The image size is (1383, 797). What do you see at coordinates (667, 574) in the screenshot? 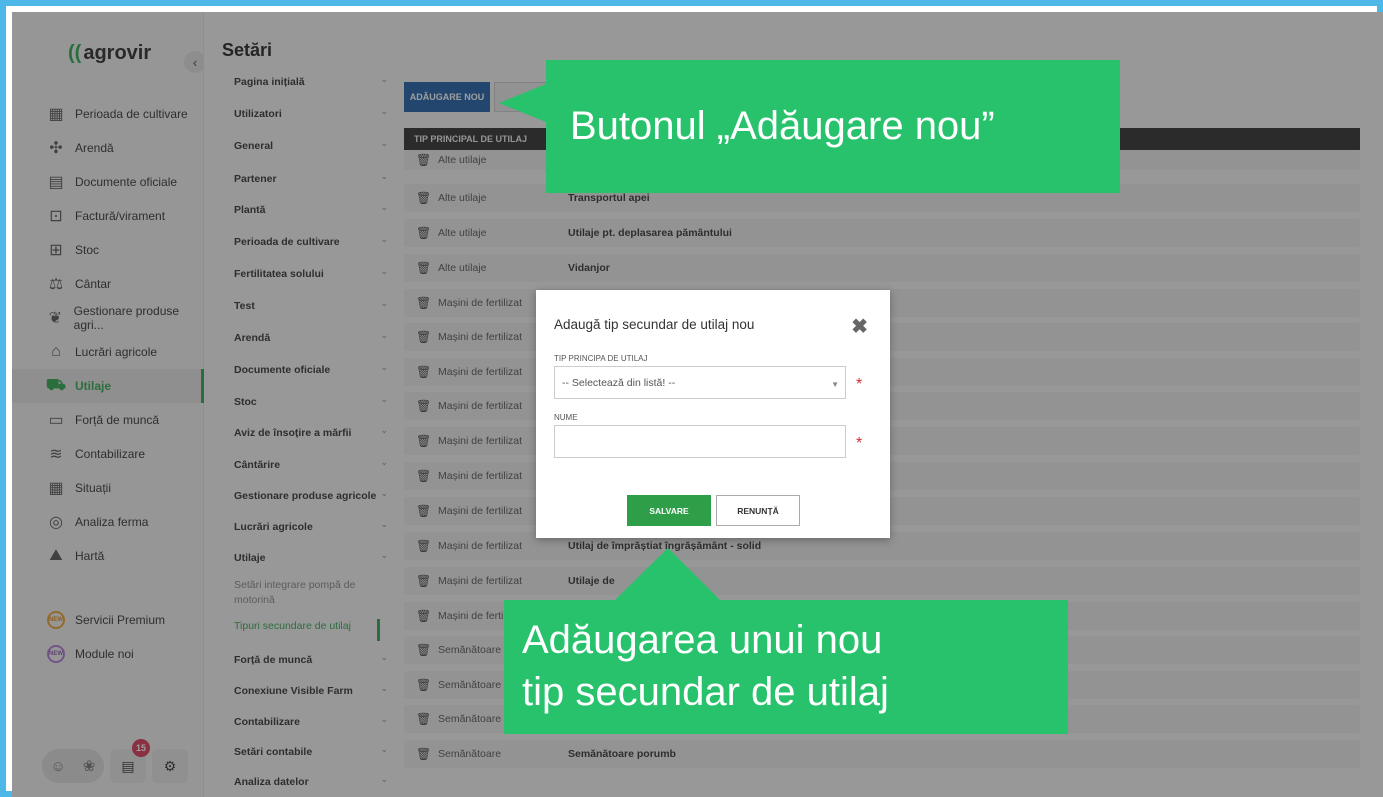
I see `bottom-callout-pointer` at bounding box center [667, 574].